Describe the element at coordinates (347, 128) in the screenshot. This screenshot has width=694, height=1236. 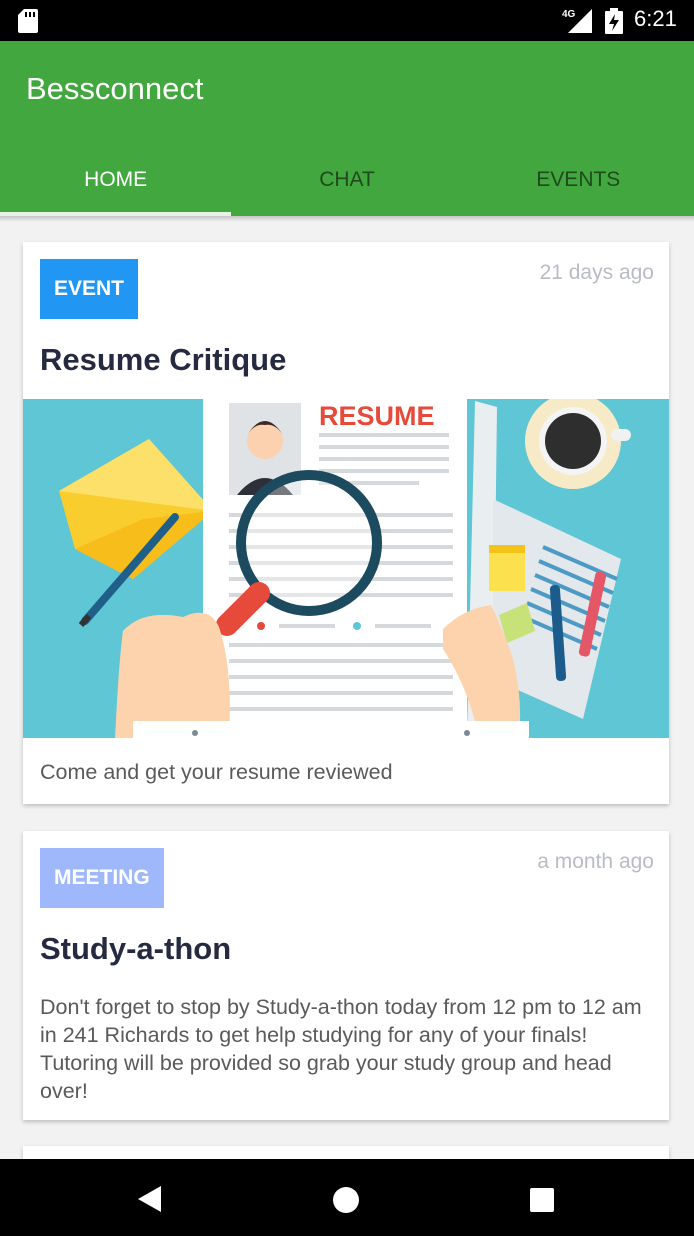
I see `app-bar: Bessconnect HOME CHAT EVENTS` at that location.